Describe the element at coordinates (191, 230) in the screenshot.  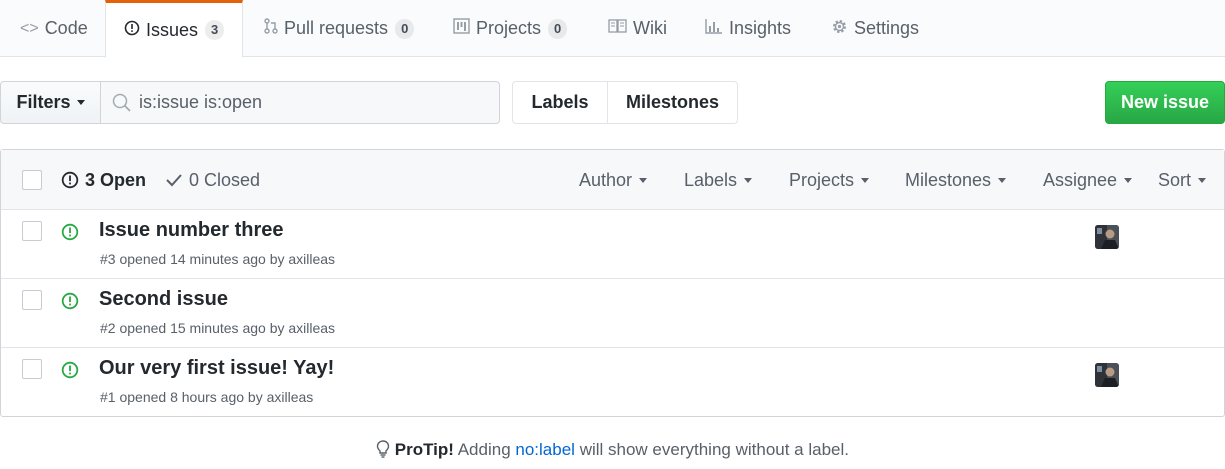
I see `issue-title-link: Issue number three` at that location.